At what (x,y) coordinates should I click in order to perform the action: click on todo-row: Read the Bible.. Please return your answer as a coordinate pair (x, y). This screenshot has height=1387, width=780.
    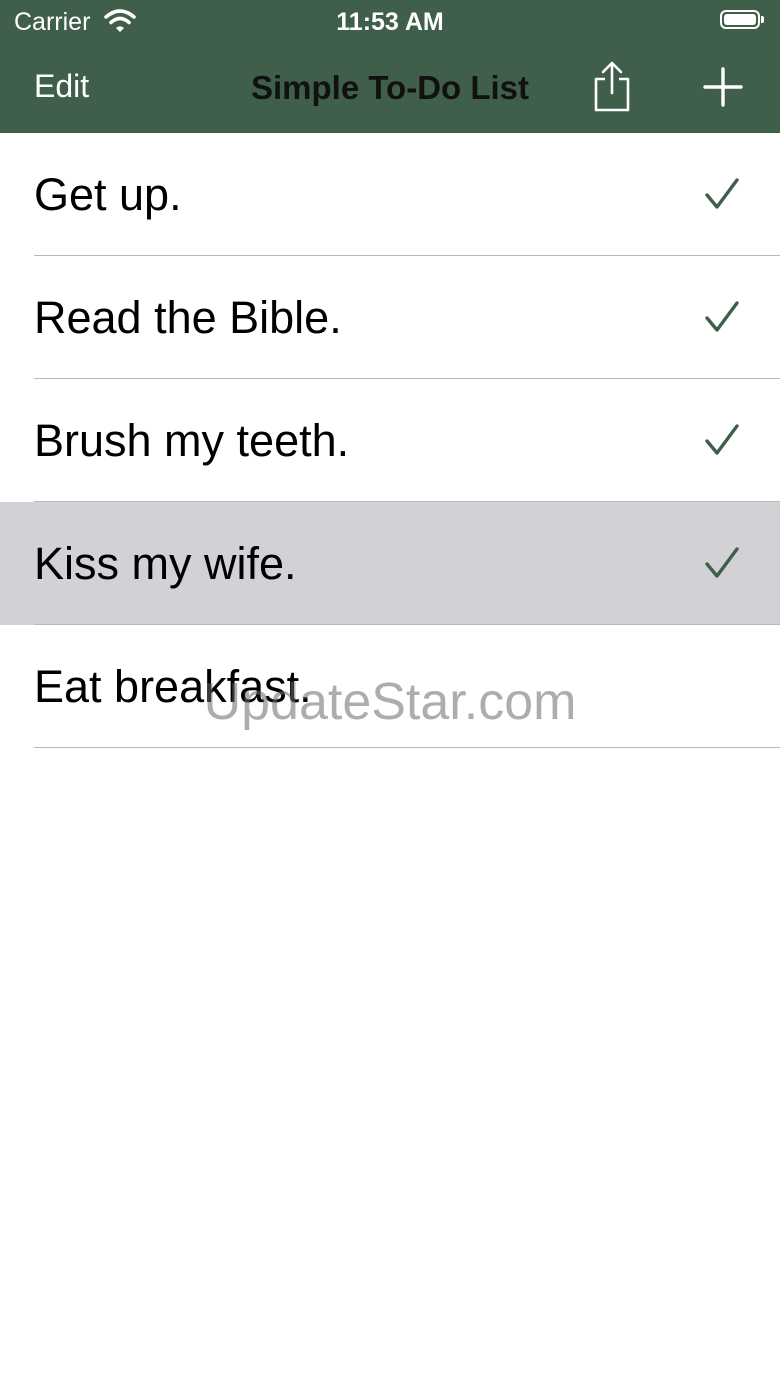
    Looking at the image, I should click on (390, 317).